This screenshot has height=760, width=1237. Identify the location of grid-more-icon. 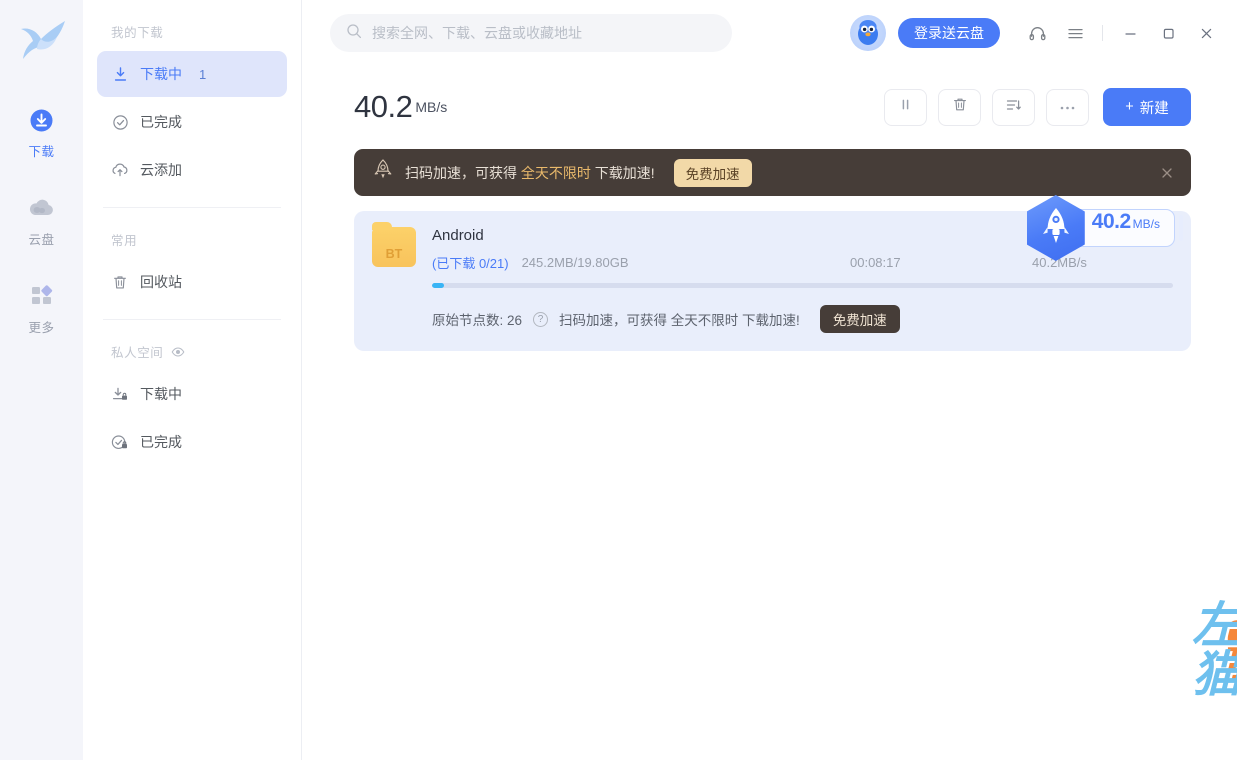
(42, 296).